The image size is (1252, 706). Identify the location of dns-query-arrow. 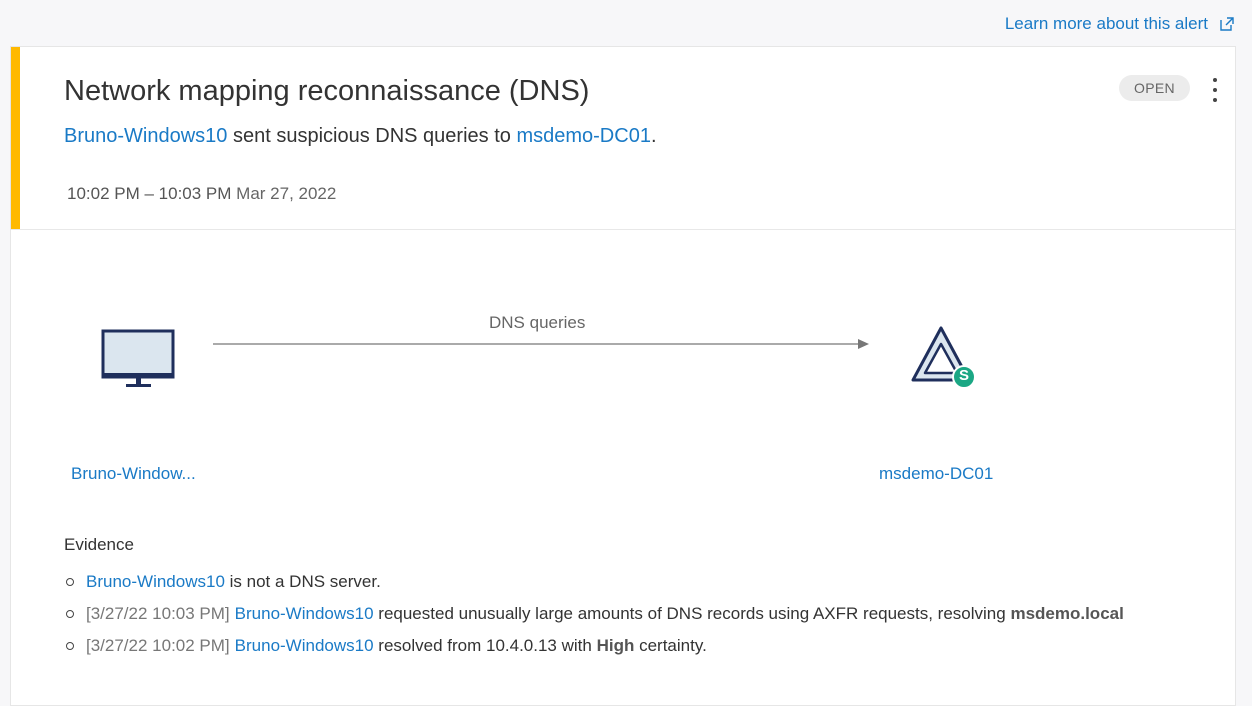
(541, 344).